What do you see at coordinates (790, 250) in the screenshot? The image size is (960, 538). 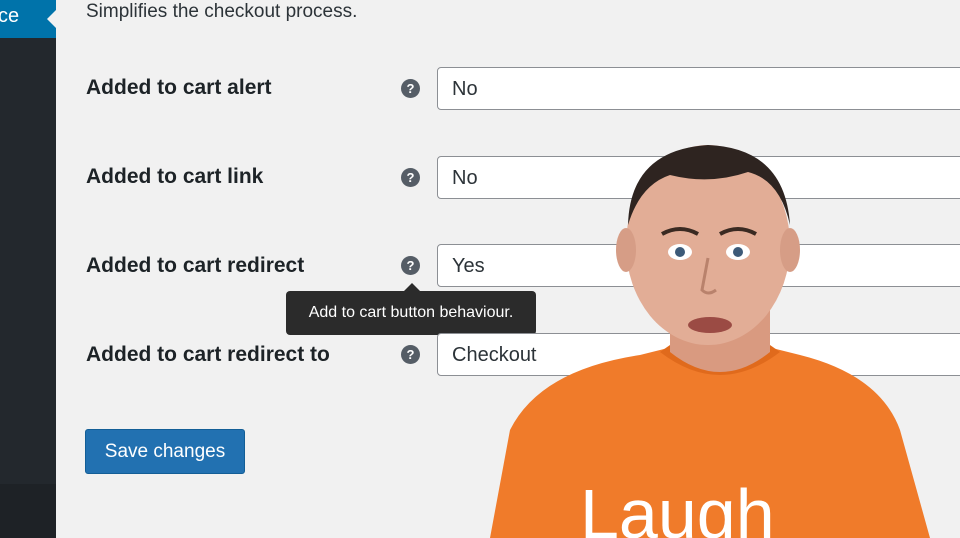 I see `presenter-right-ear` at bounding box center [790, 250].